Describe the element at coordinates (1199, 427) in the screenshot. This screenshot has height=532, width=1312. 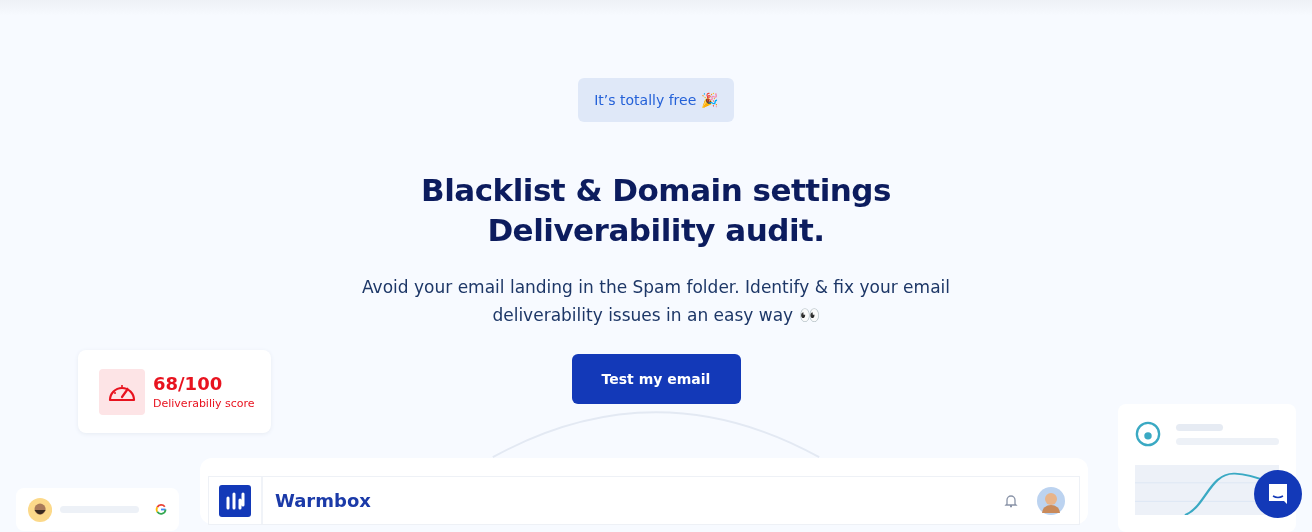
I see `placeholder-line` at that location.